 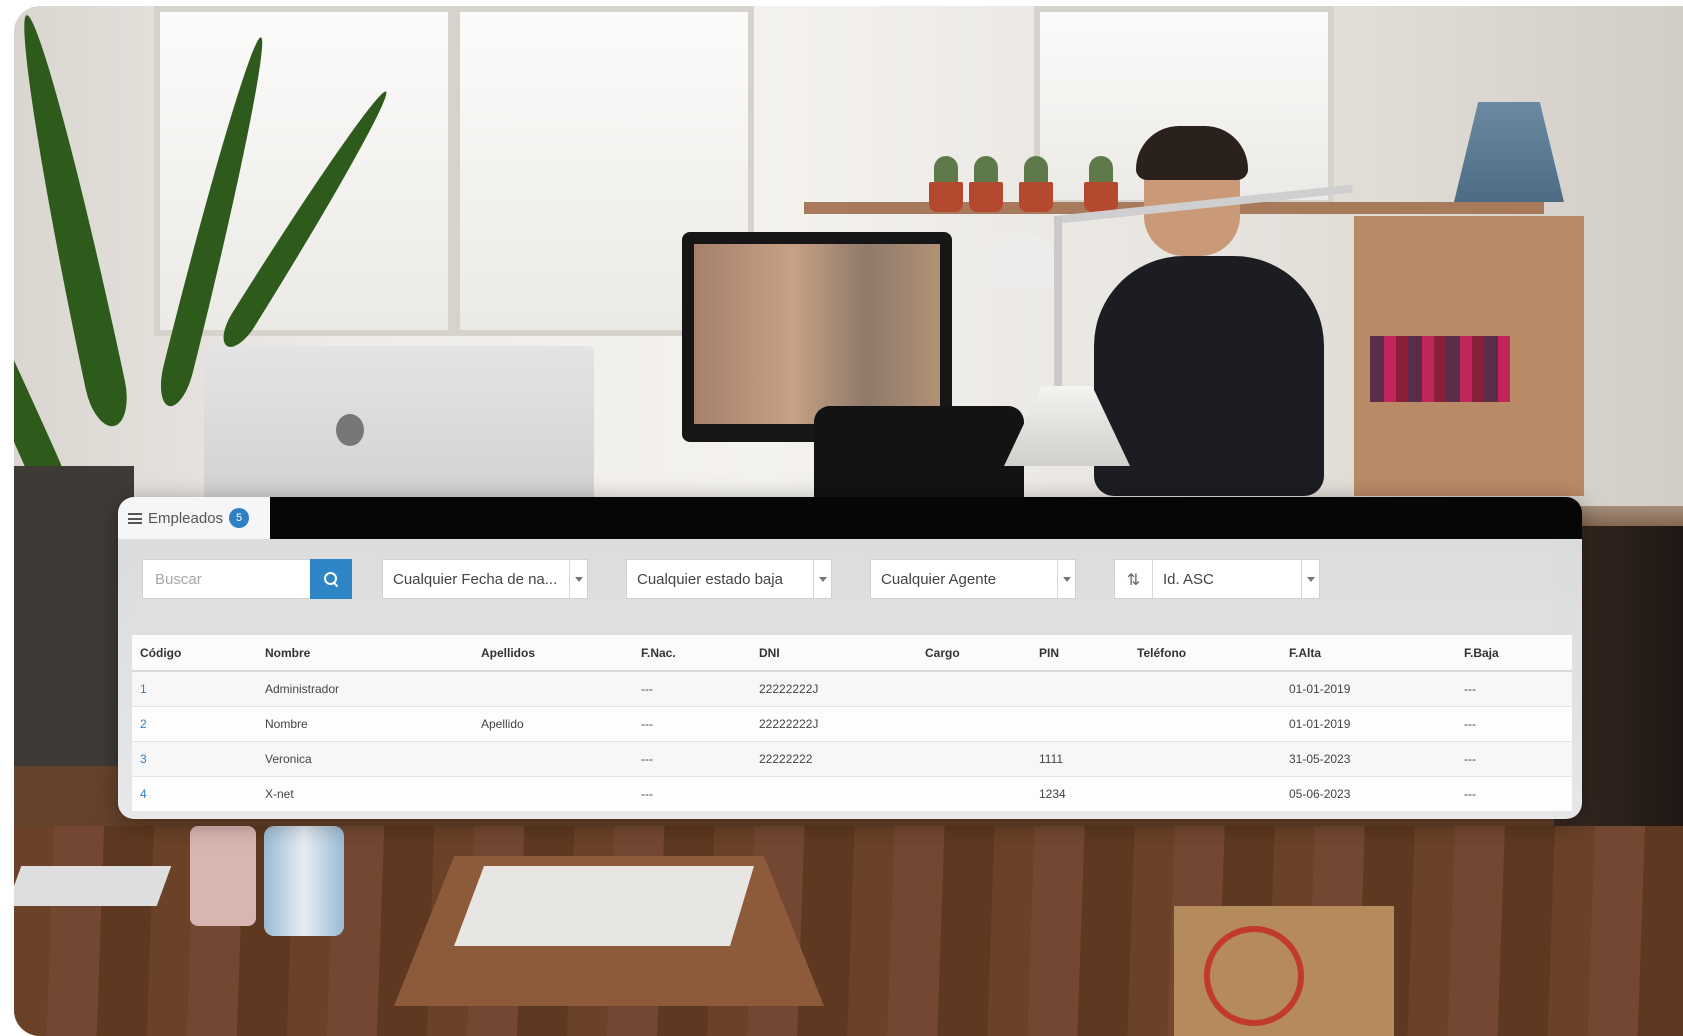 What do you see at coordinates (974, 653) in the screenshot?
I see `column-header: Cargo` at bounding box center [974, 653].